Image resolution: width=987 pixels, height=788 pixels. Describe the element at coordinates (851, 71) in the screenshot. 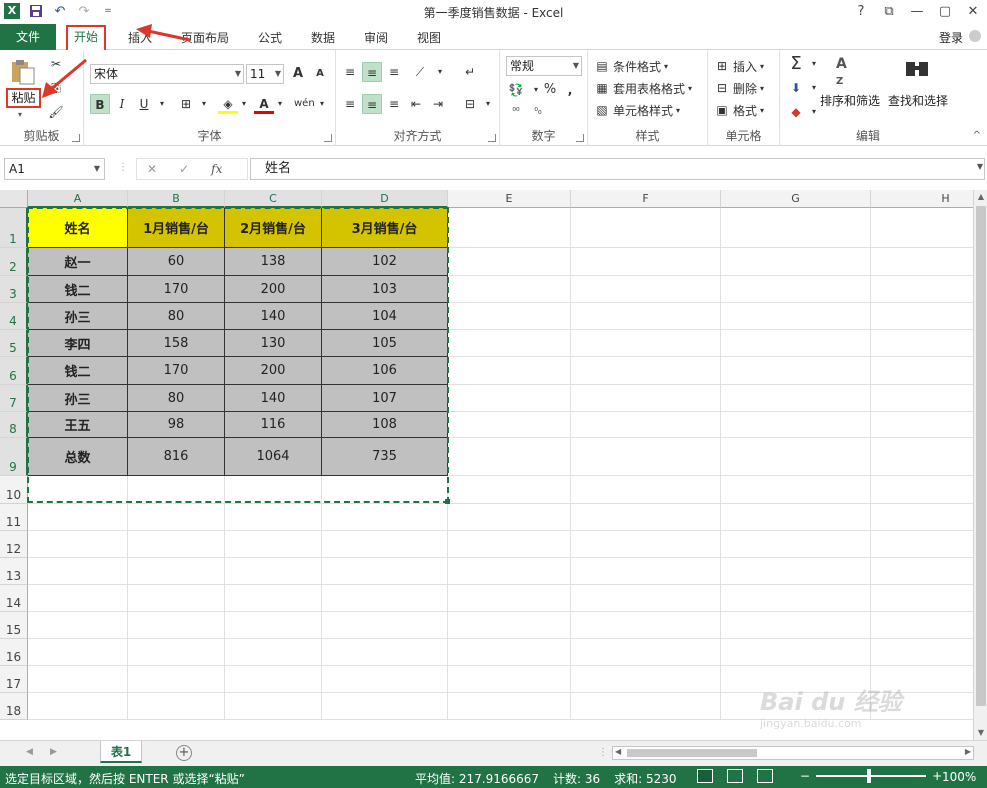

I see `sort-filter-icon: AZ` at that location.